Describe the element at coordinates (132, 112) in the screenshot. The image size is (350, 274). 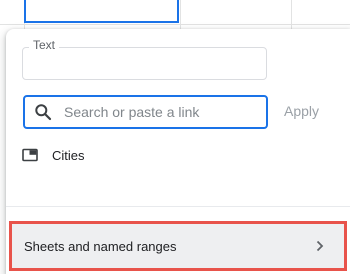
I see `link-search-placeholder: Search or paste a link` at that location.